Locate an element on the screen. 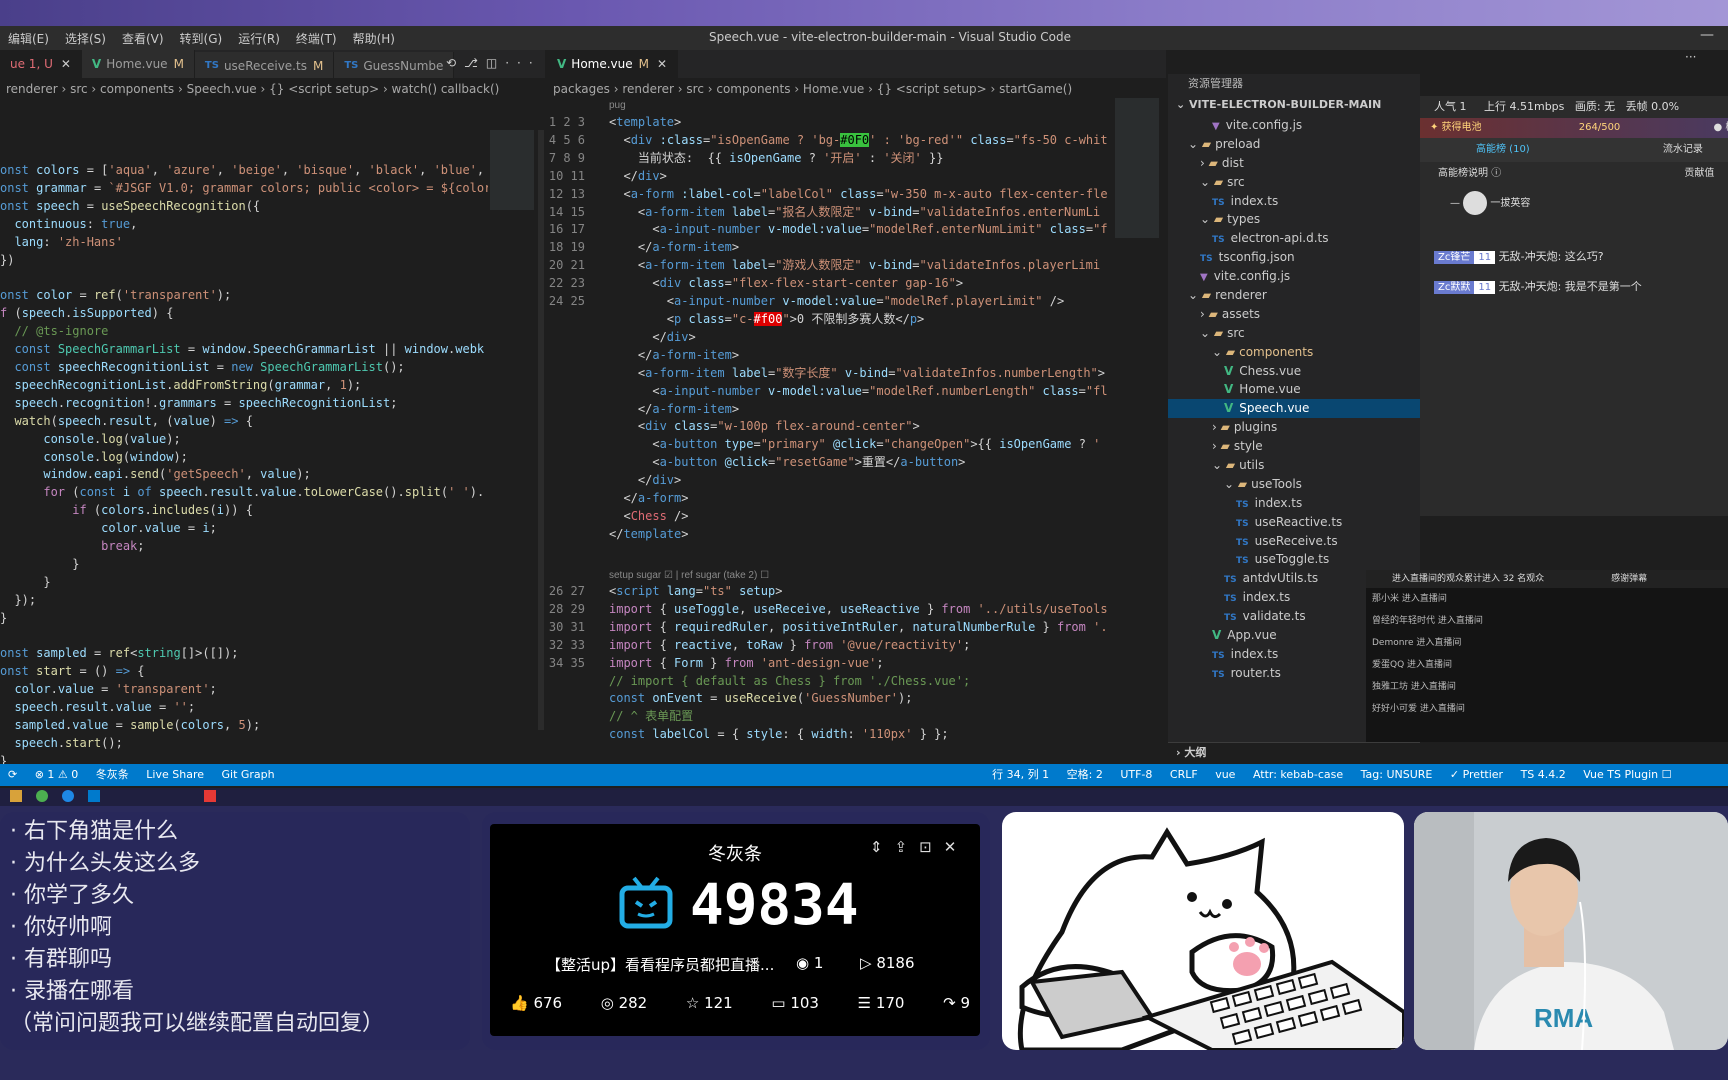  engagement-row: 👍 676 ◎ 282 ☆ 121 ▭ 103 ☰ 170 ↷ 9 is located at coordinates (740, 1003).